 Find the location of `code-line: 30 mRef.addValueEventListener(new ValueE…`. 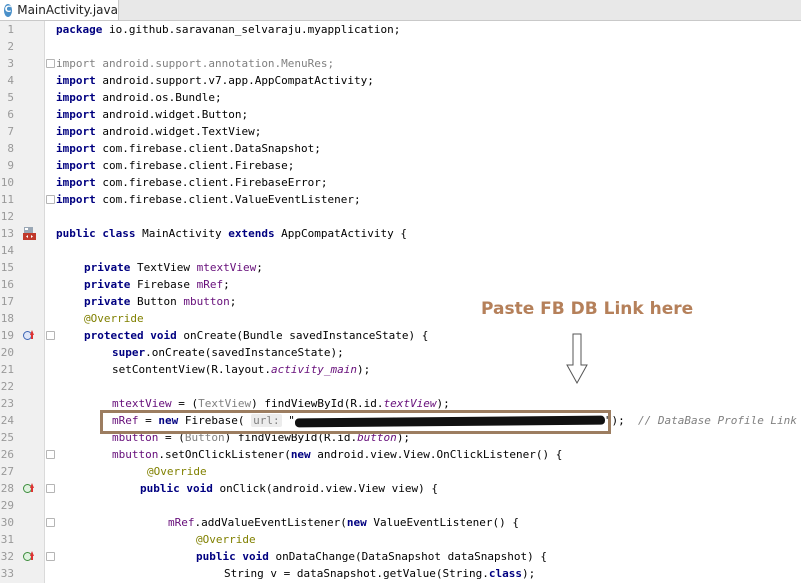

code-line: 30 mRef.addValueEventListener(new ValueE… is located at coordinates (400, 522).